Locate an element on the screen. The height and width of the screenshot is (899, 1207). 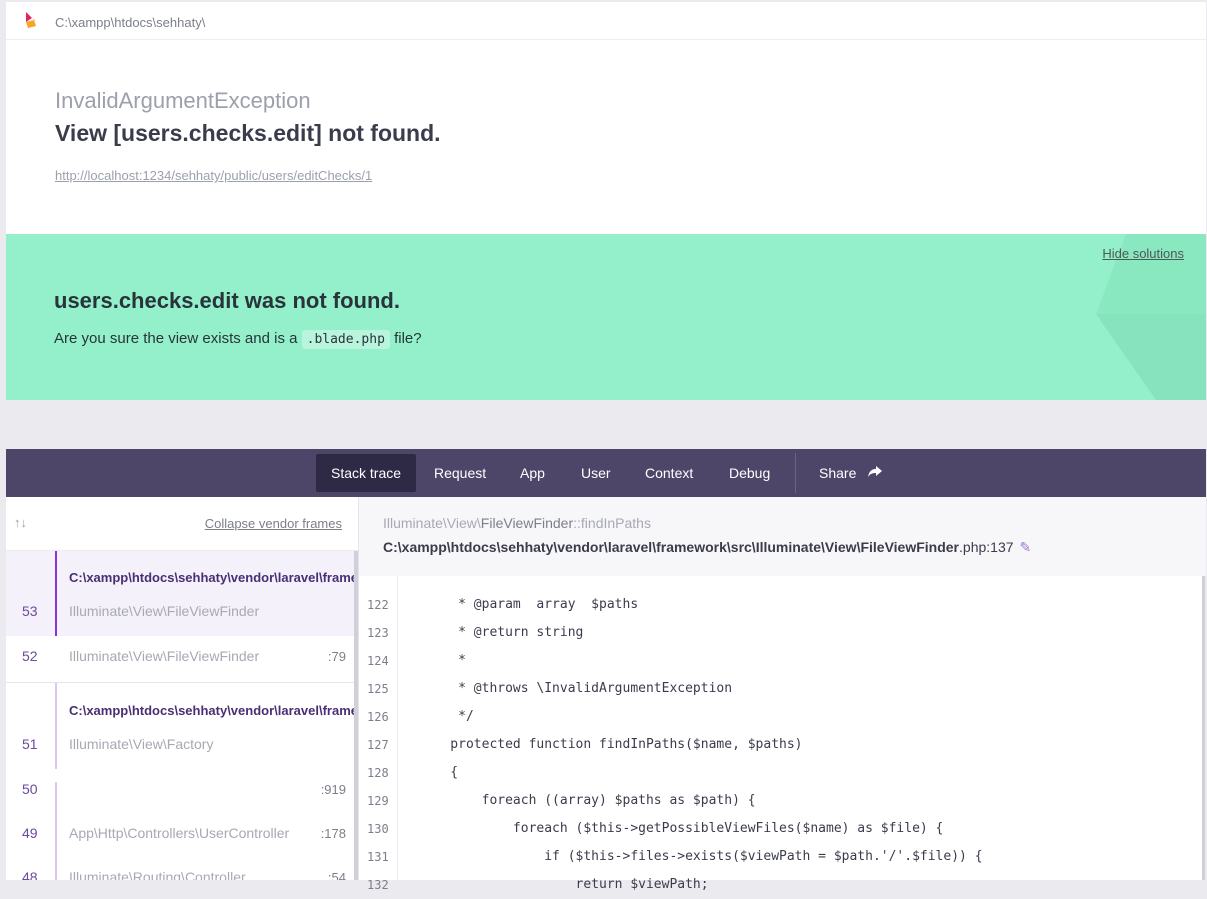
detail-method: ::findInPaths is located at coordinates (612, 523).